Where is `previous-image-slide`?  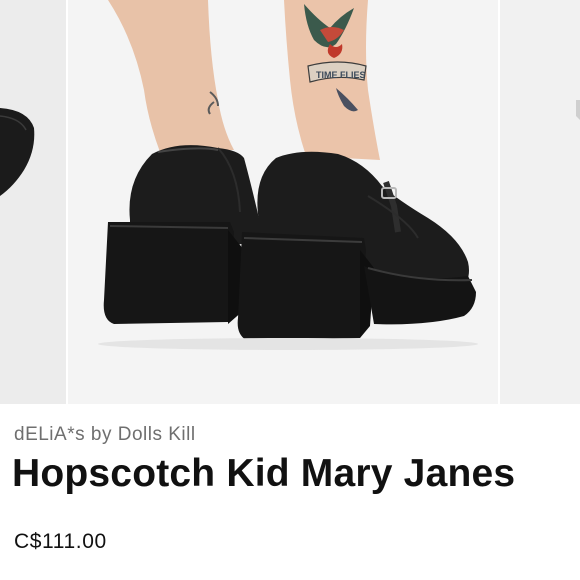
previous-image-slide is located at coordinates (33, 202).